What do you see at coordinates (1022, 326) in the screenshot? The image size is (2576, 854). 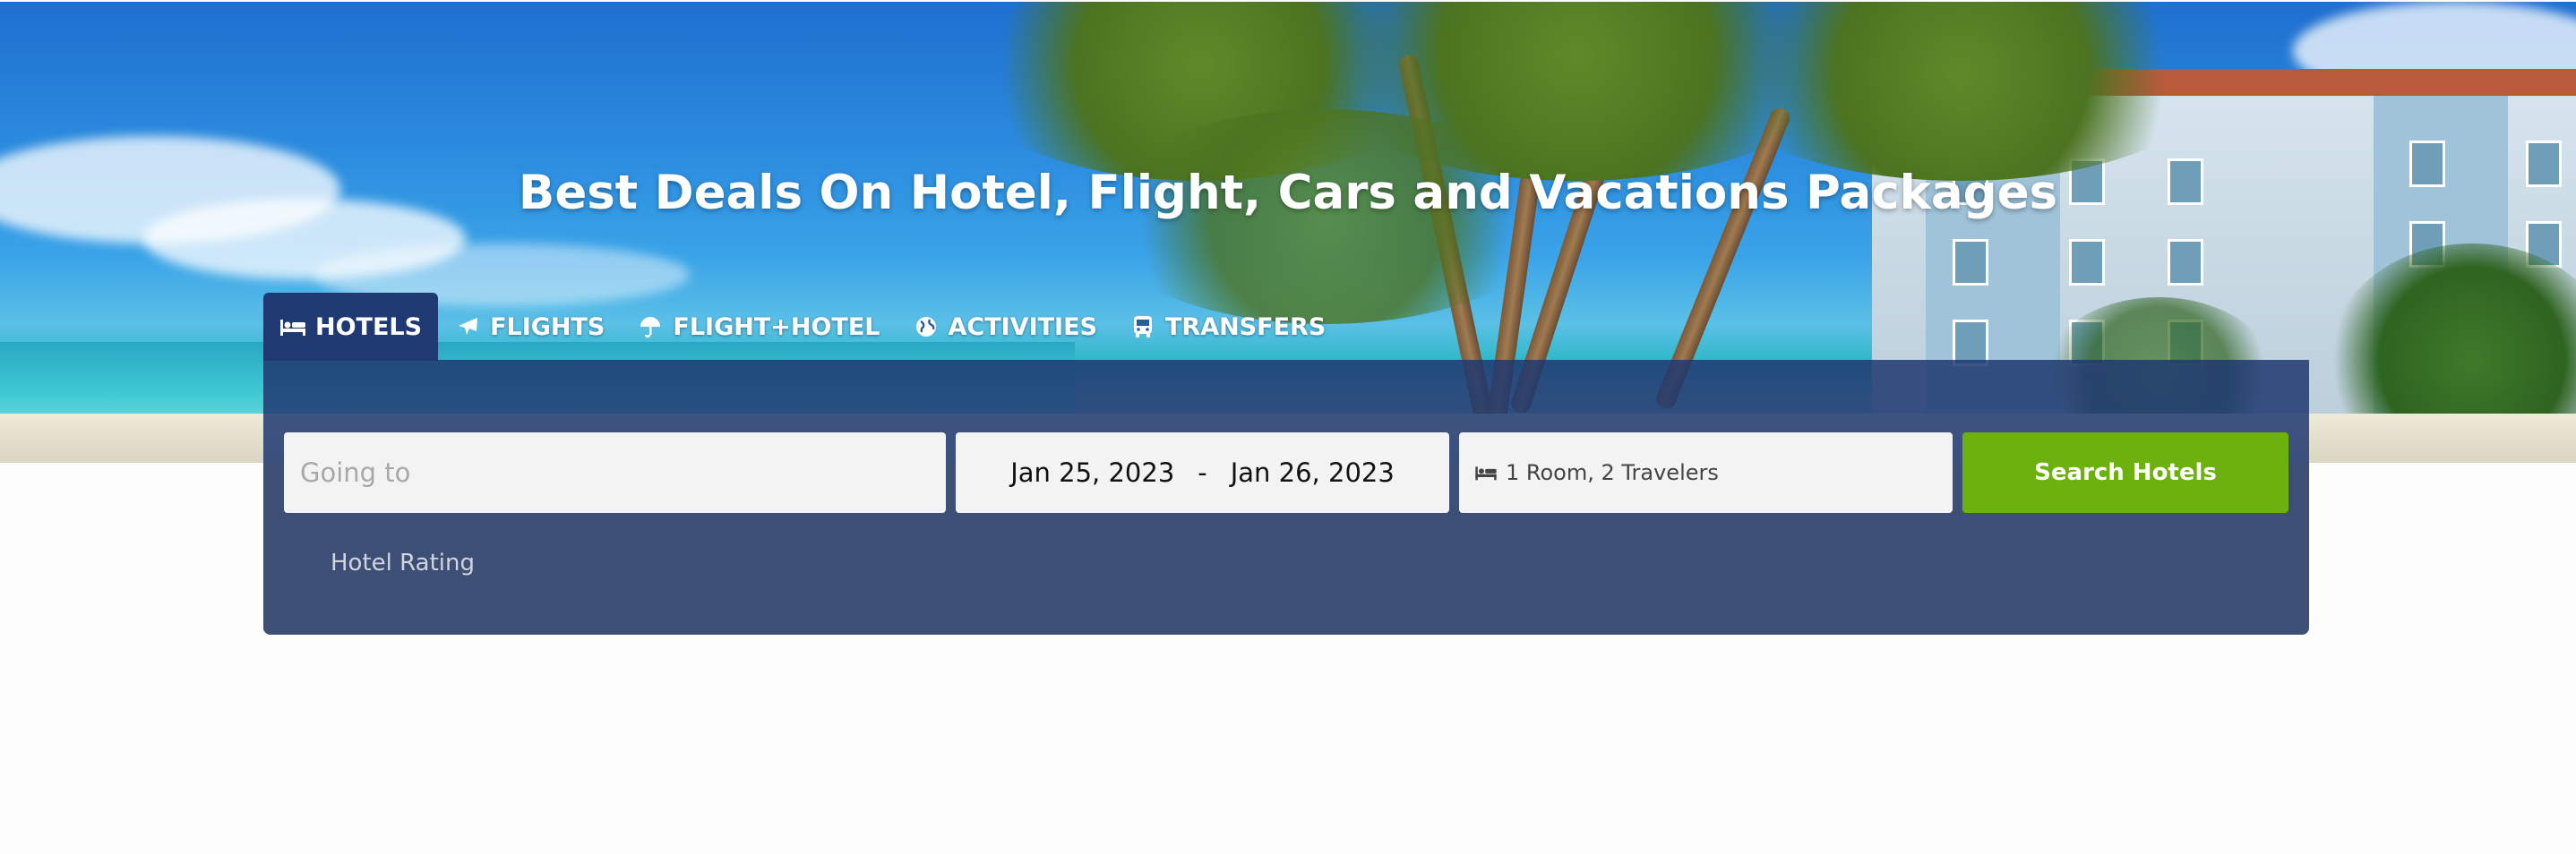 I see `tab-label: ACTIVITIES` at bounding box center [1022, 326].